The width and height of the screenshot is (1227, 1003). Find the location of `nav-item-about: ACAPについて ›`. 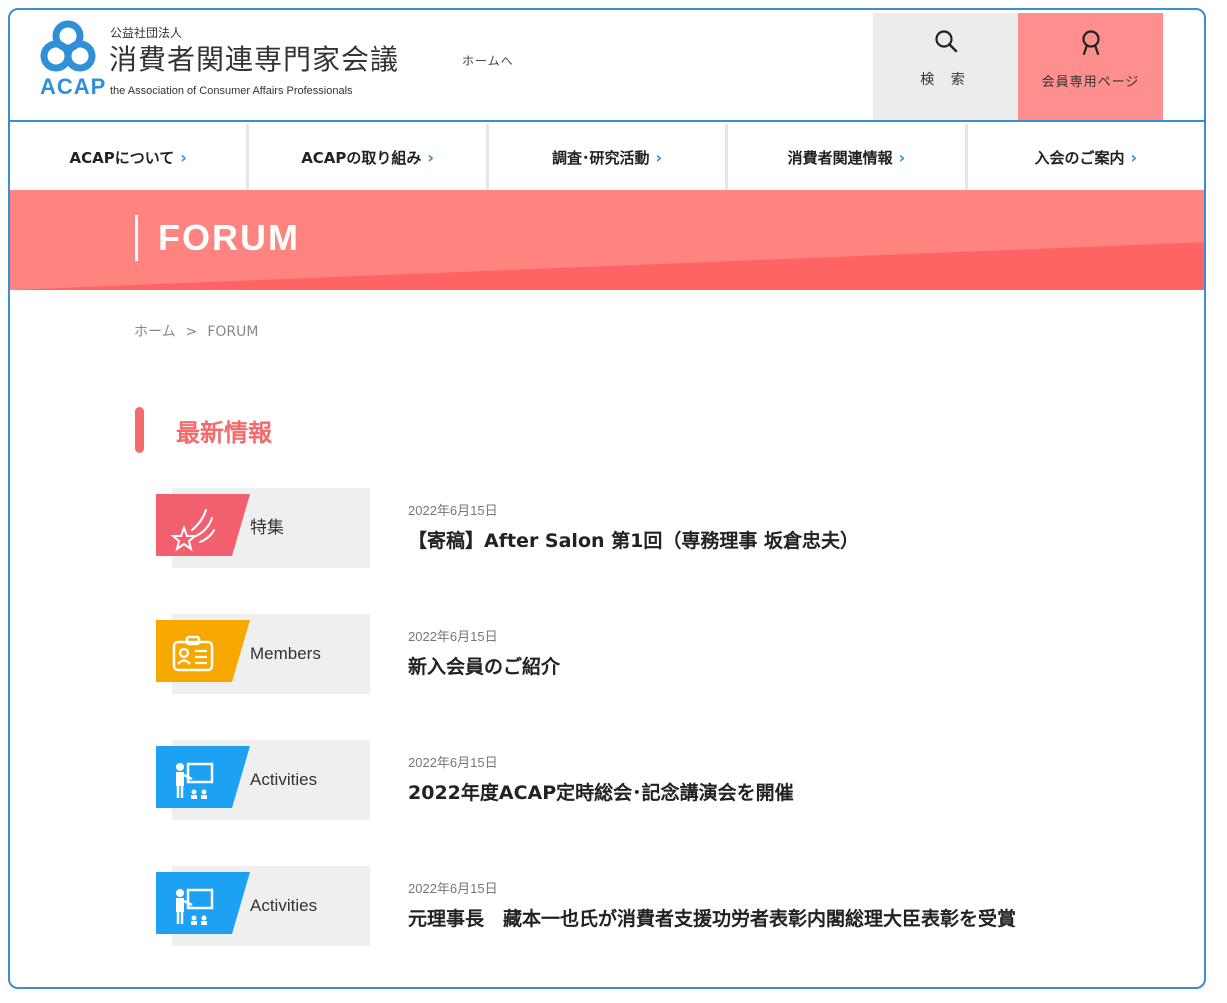

nav-item-about: ACAPについて › is located at coordinates (130, 157).